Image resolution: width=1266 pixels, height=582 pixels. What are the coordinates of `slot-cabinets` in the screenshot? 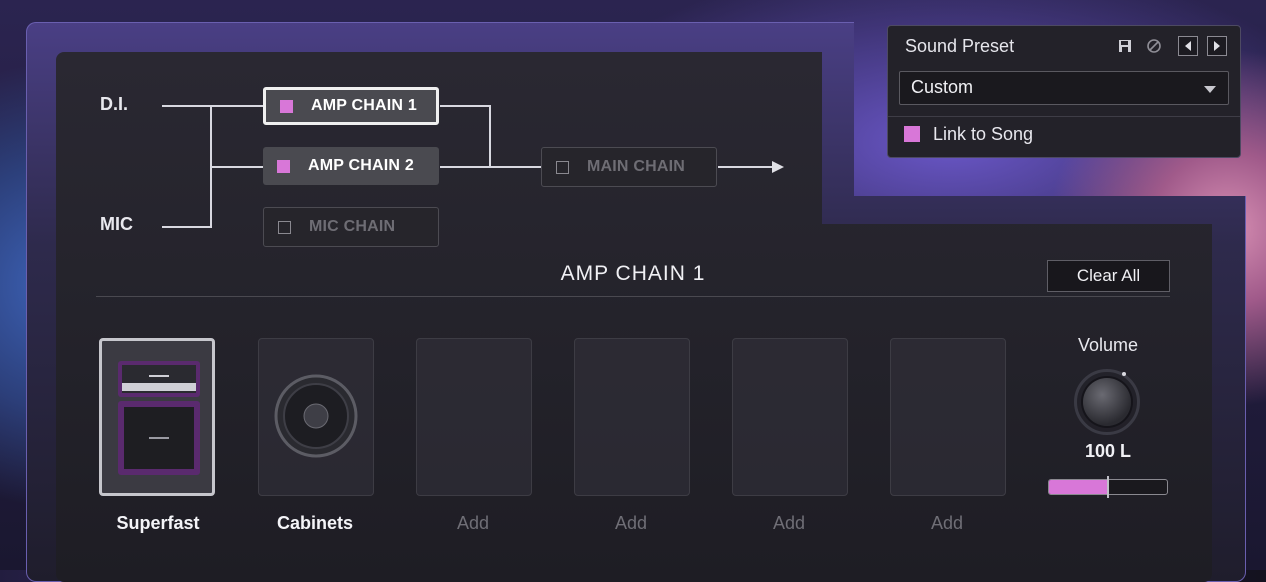 It's located at (316, 417).